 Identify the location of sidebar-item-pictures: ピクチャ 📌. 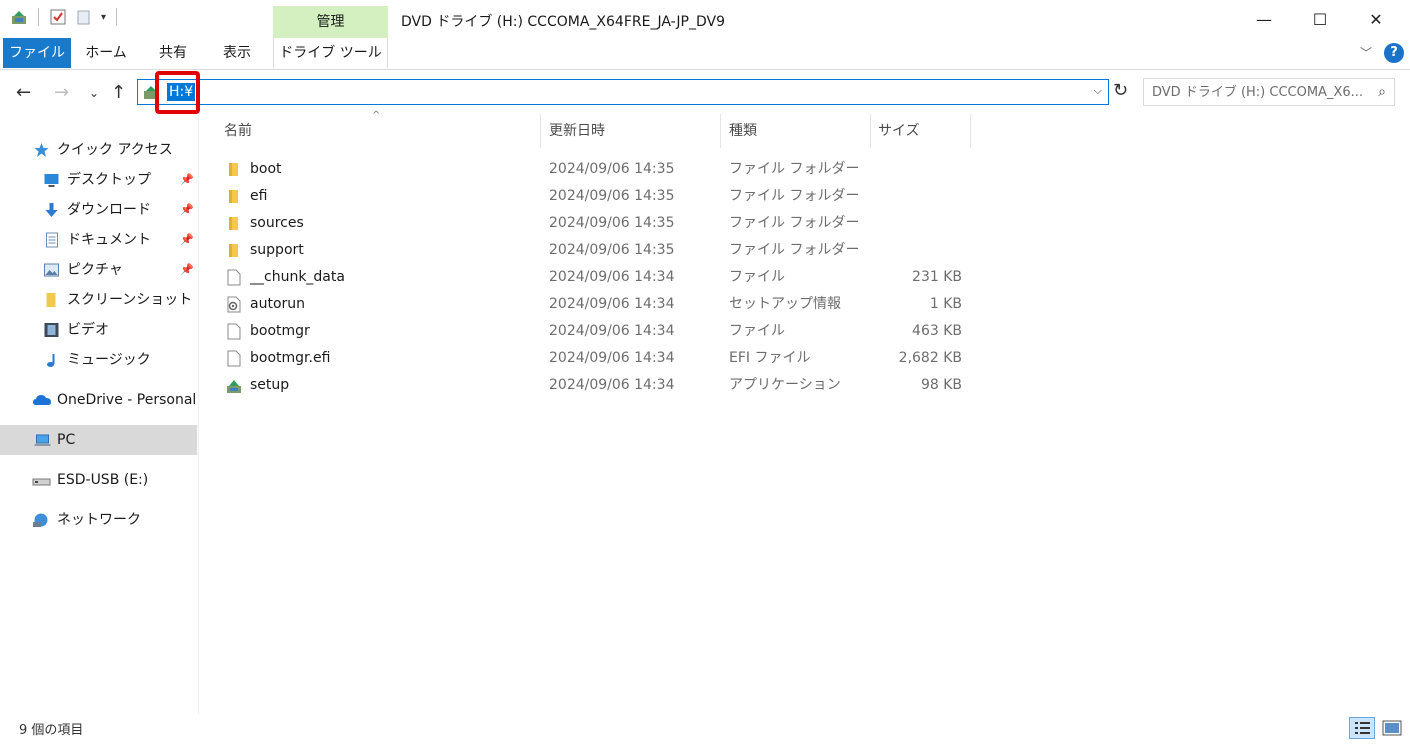
(98, 270).